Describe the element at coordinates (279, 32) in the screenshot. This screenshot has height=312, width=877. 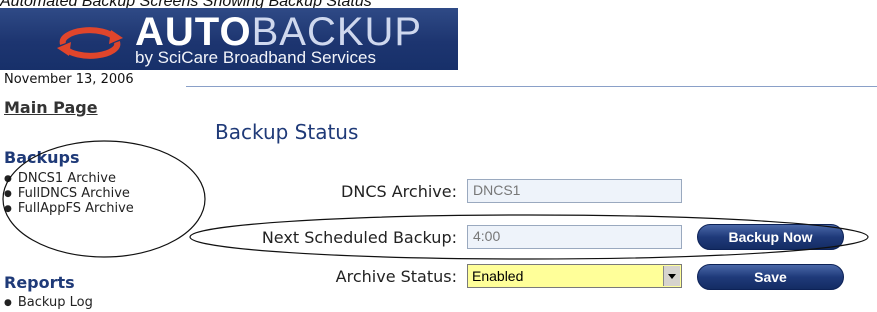
I see `logo-wordmark: AUTOBACKUP` at that location.